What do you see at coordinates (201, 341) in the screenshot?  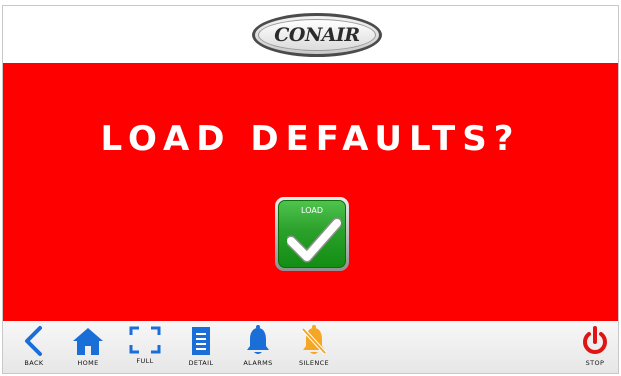 I see `document-icon` at bounding box center [201, 341].